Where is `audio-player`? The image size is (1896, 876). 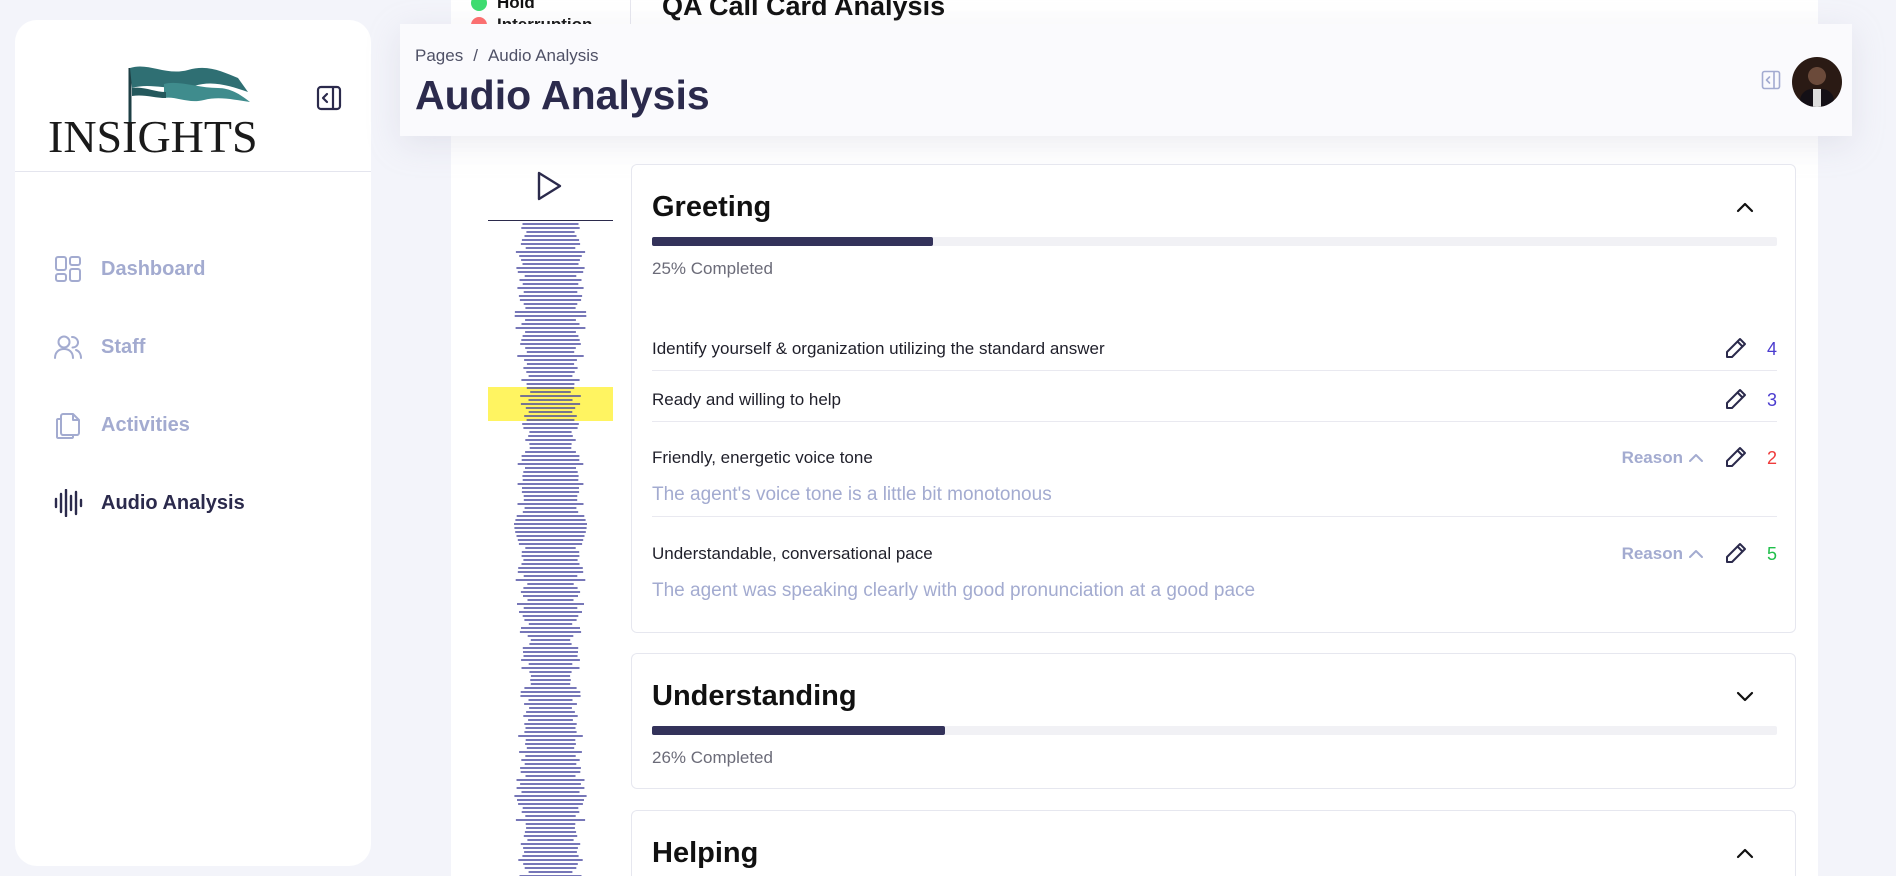
audio-player is located at coordinates (550, 518).